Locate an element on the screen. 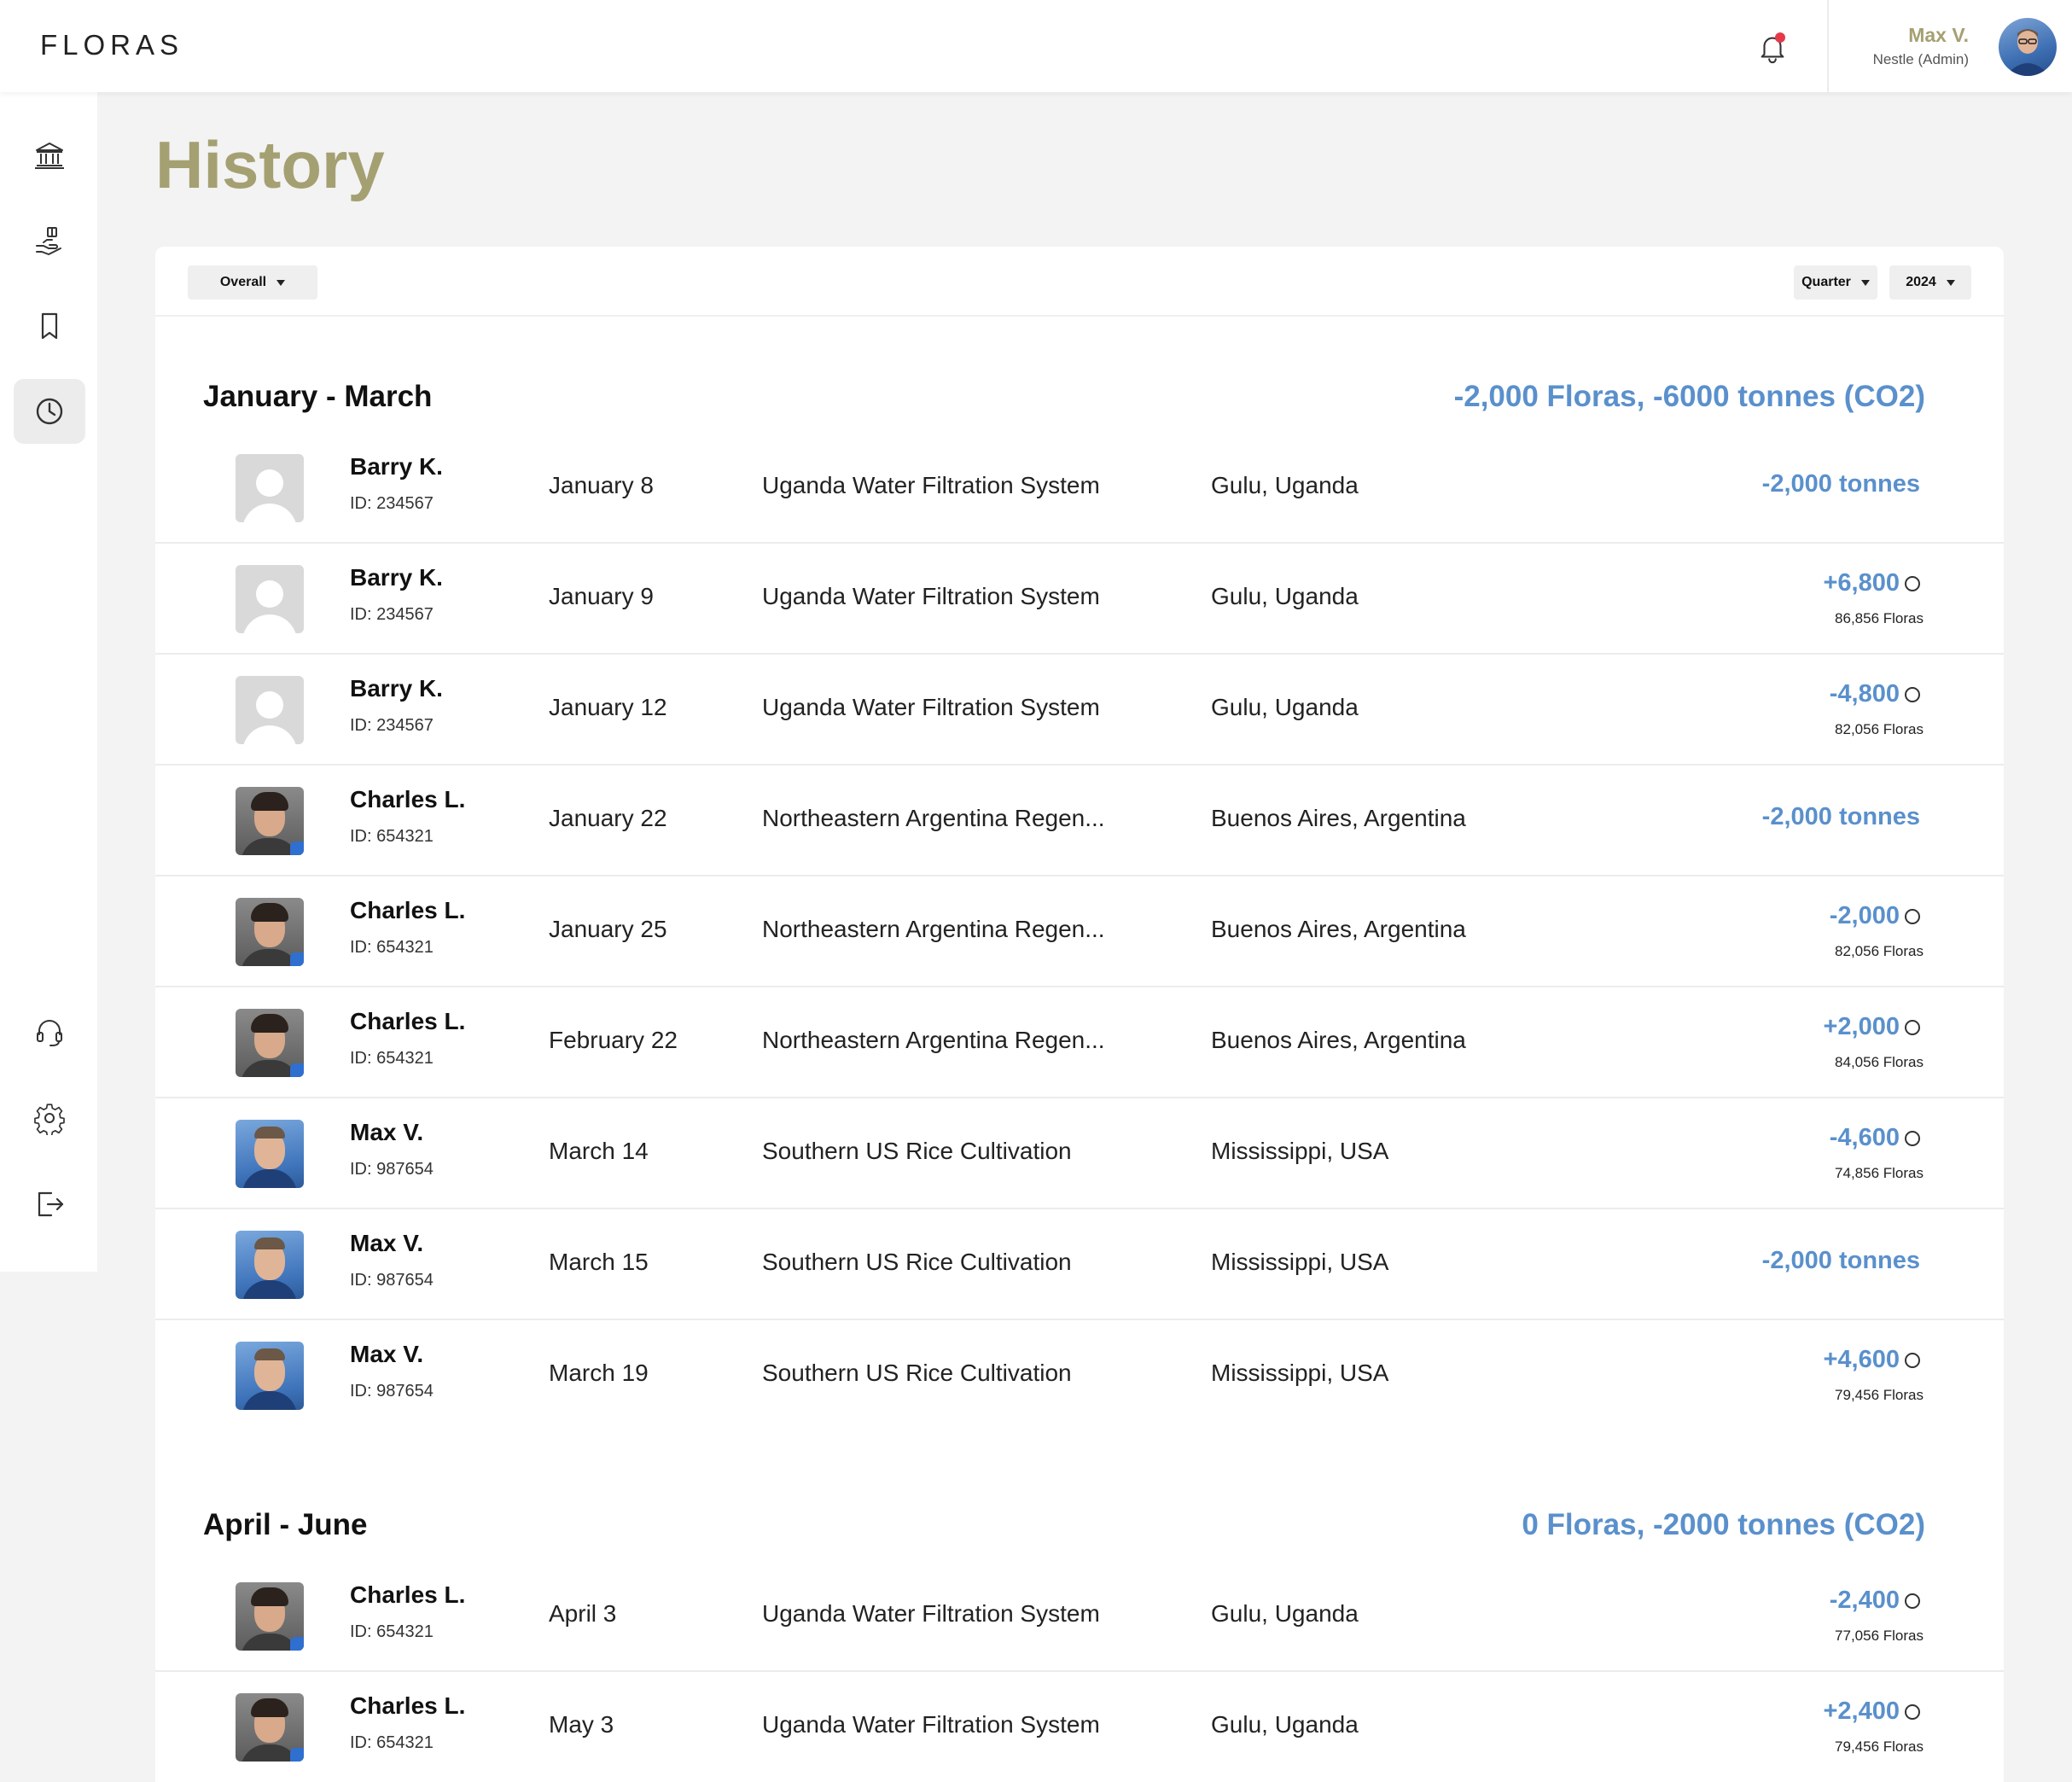 The height and width of the screenshot is (1782, 2072). amount-value: -4,600 is located at coordinates (1864, 1137).